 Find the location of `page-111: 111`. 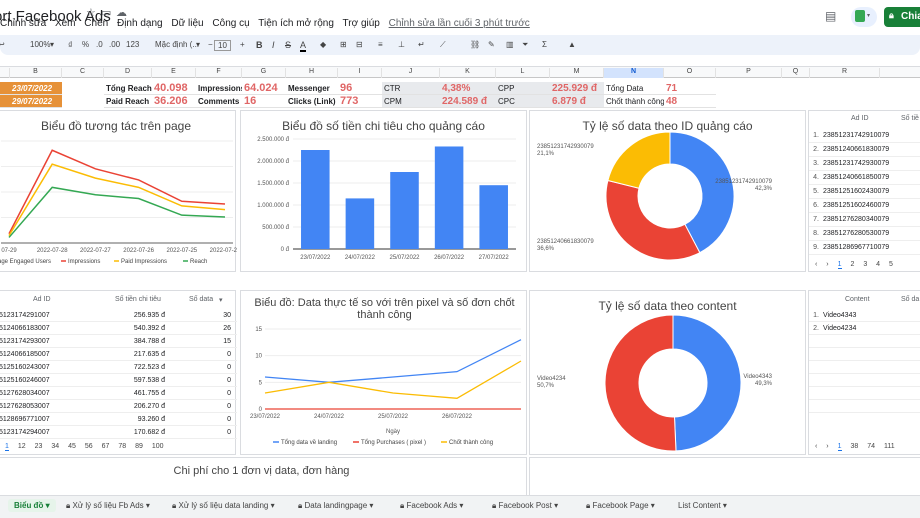

page-111: 111 is located at coordinates (889, 446).